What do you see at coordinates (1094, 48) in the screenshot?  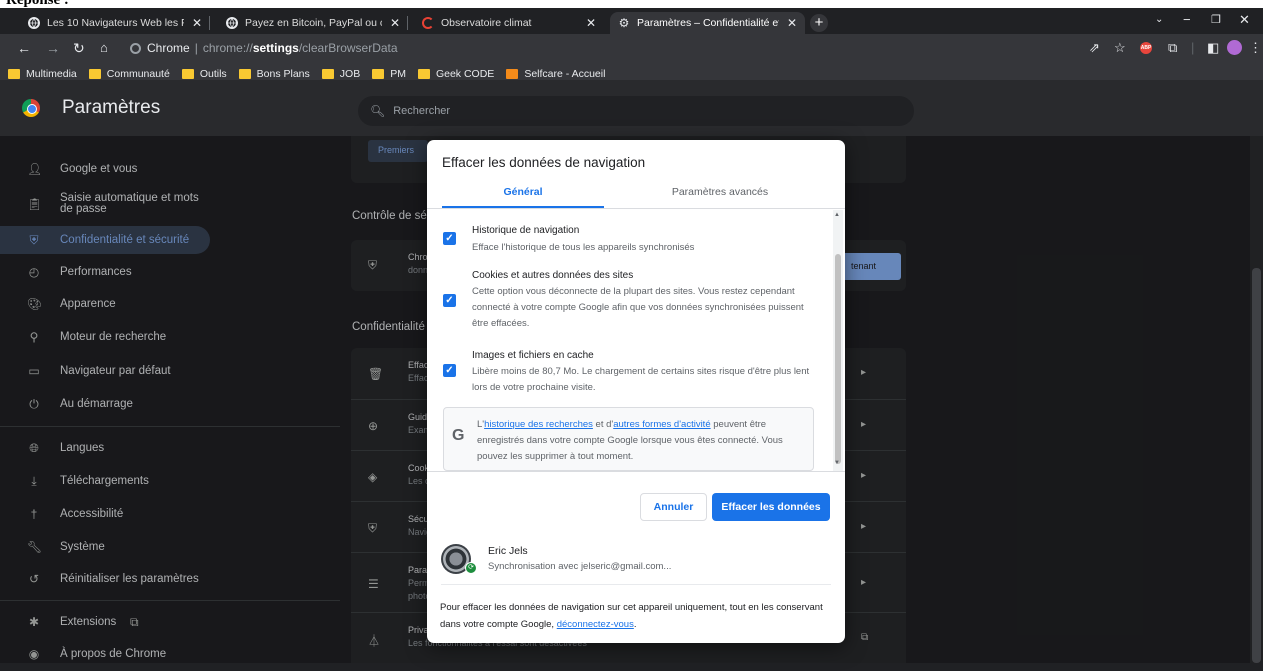 I see `share-icon: ⇗` at bounding box center [1094, 48].